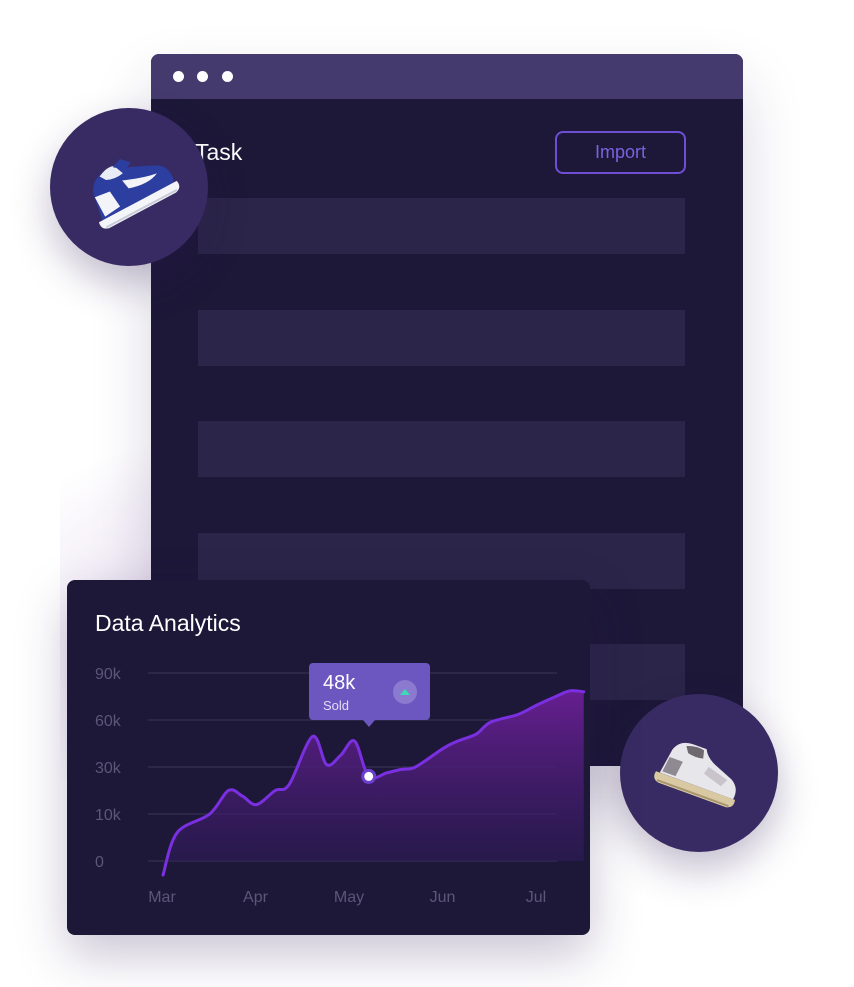 The image size is (854, 987). Describe the element at coordinates (369, 776) in the screenshot. I see `chart-highlight-point` at that location.